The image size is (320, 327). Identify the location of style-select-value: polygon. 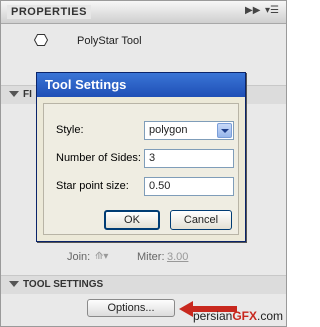
(168, 130).